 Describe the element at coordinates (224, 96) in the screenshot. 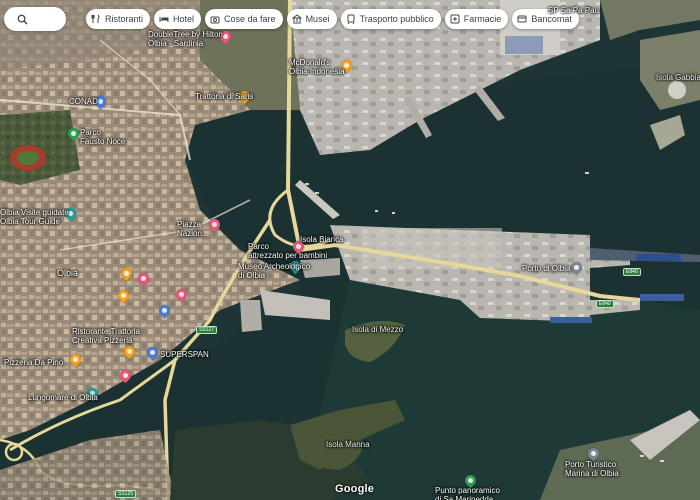

I see `place-label-trattoria: Trattoria di Saris` at that location.